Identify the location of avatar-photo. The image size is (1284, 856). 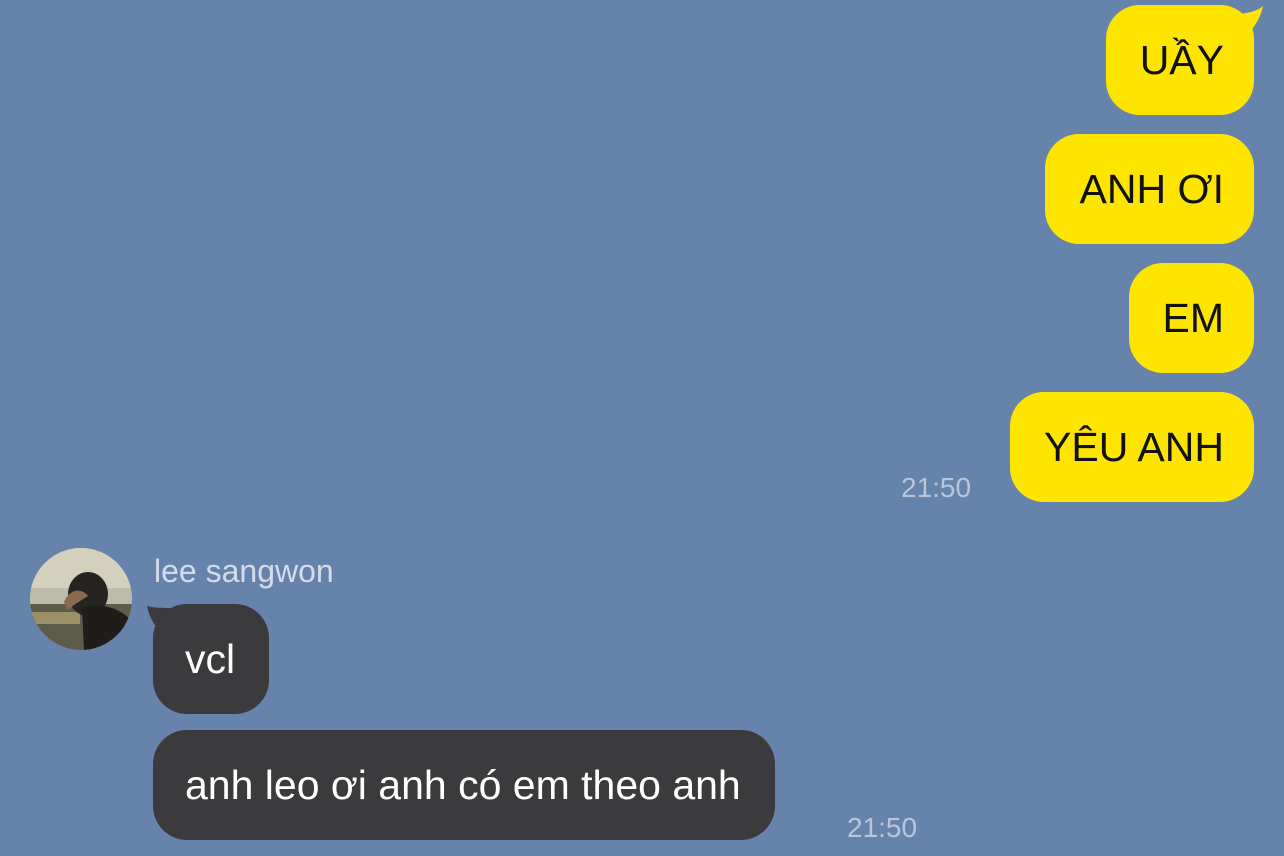
(81, 599).